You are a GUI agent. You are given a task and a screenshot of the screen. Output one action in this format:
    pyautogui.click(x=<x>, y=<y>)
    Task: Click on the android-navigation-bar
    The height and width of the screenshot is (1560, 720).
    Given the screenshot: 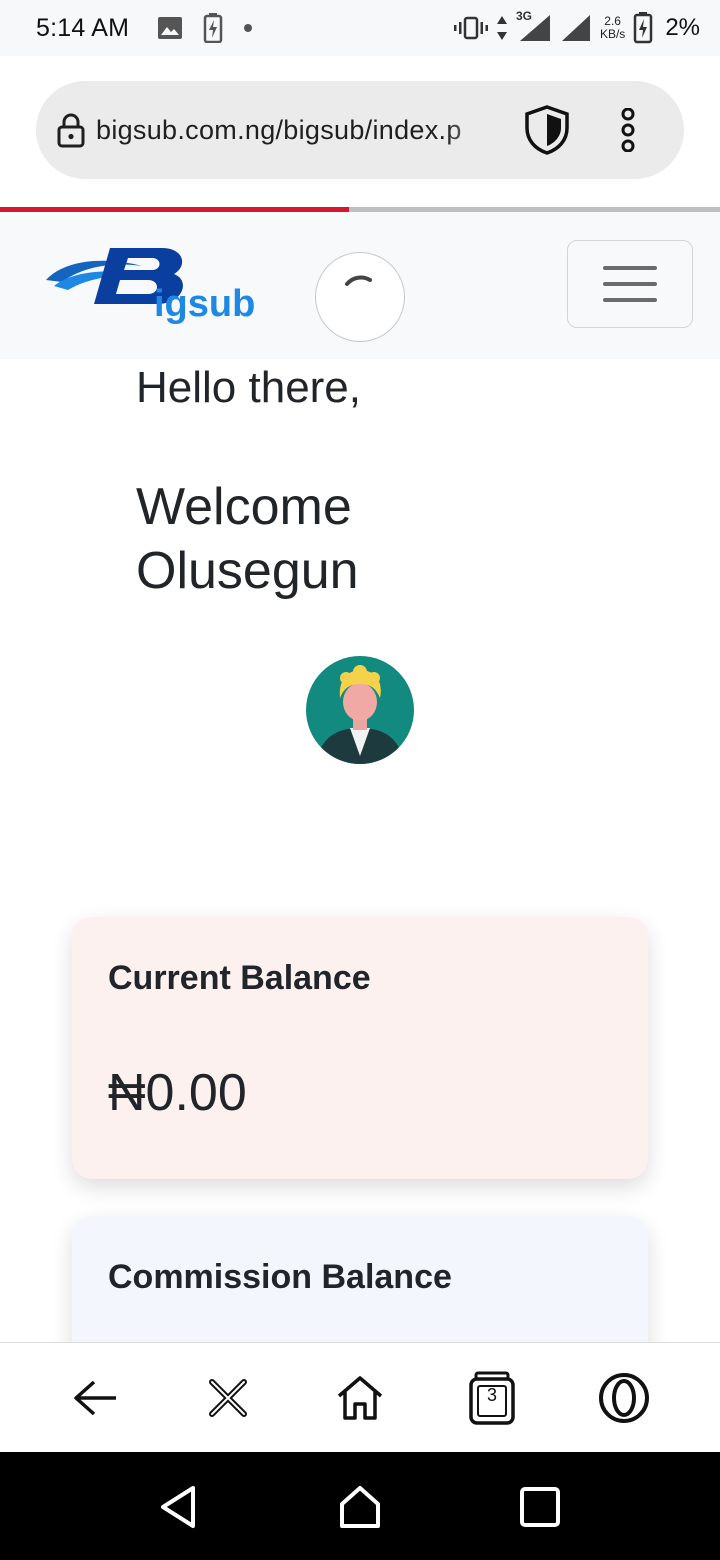 What is the action you would take?
    pyautogui.click(x=360, y=1506)
    